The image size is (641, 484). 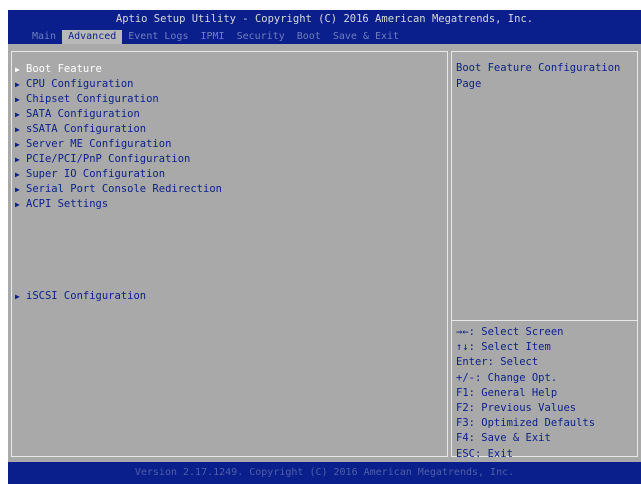 I want to click on menu-item-label: Chipset Configuration, so click(x=92, y=99).